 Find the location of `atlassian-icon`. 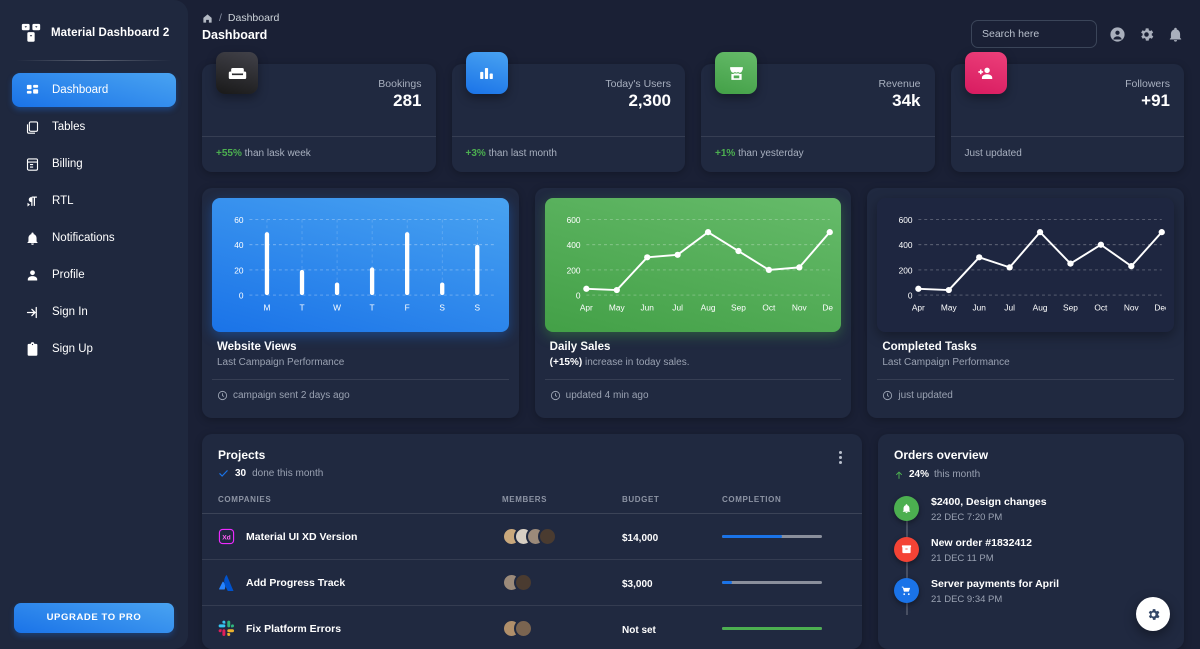

atlassian-icon is located at coordinates (226, 582).